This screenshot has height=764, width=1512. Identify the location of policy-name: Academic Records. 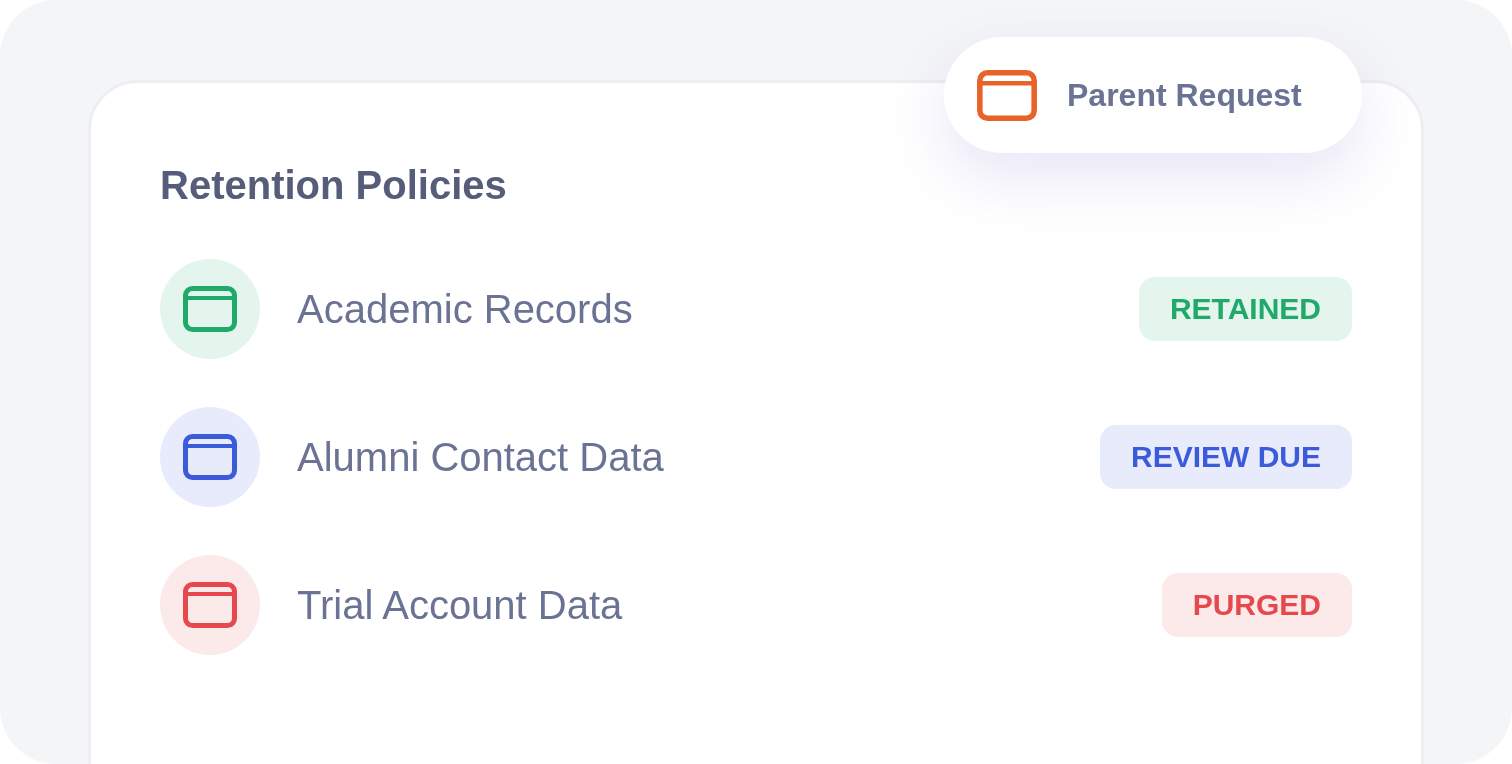
(465, 309).